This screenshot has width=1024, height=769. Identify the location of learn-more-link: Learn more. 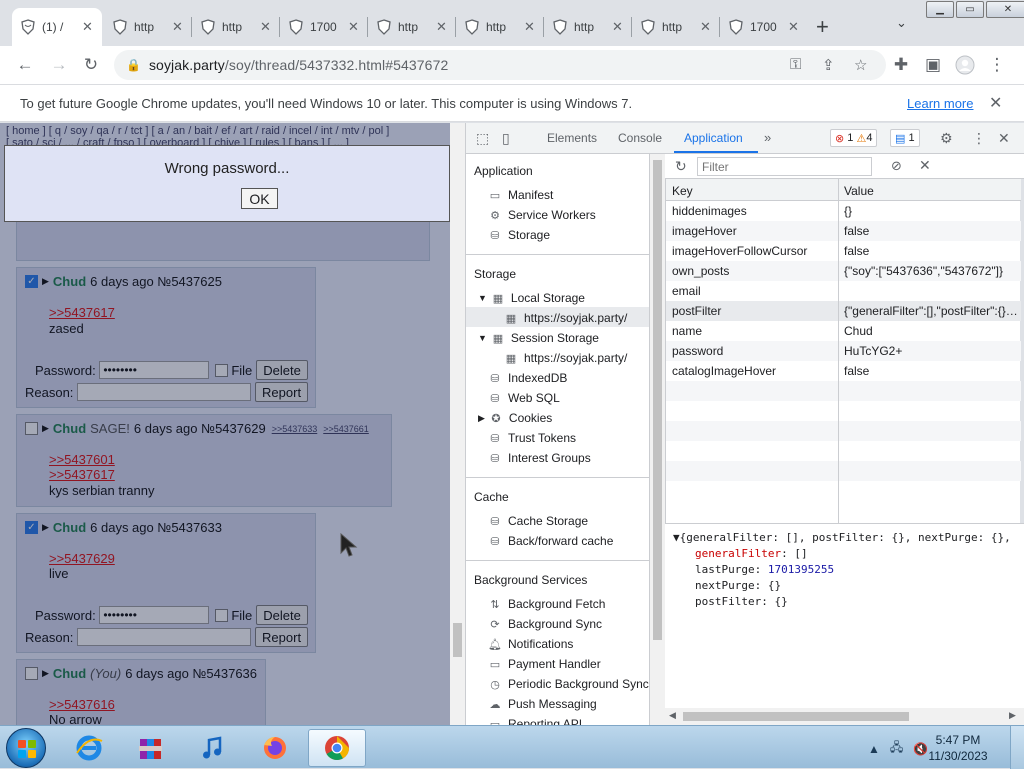
(940, 103).